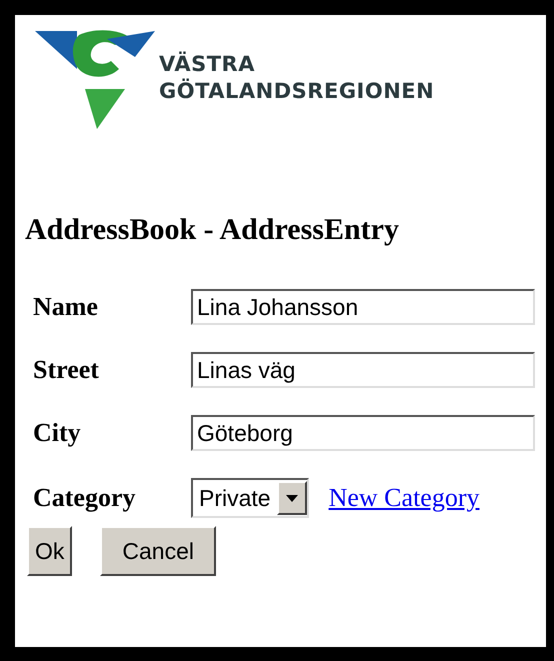 The image size is (554, 661). Describe the element at coordinates (66, 307) in the screenshot. I see `field-label: Name` at that location.